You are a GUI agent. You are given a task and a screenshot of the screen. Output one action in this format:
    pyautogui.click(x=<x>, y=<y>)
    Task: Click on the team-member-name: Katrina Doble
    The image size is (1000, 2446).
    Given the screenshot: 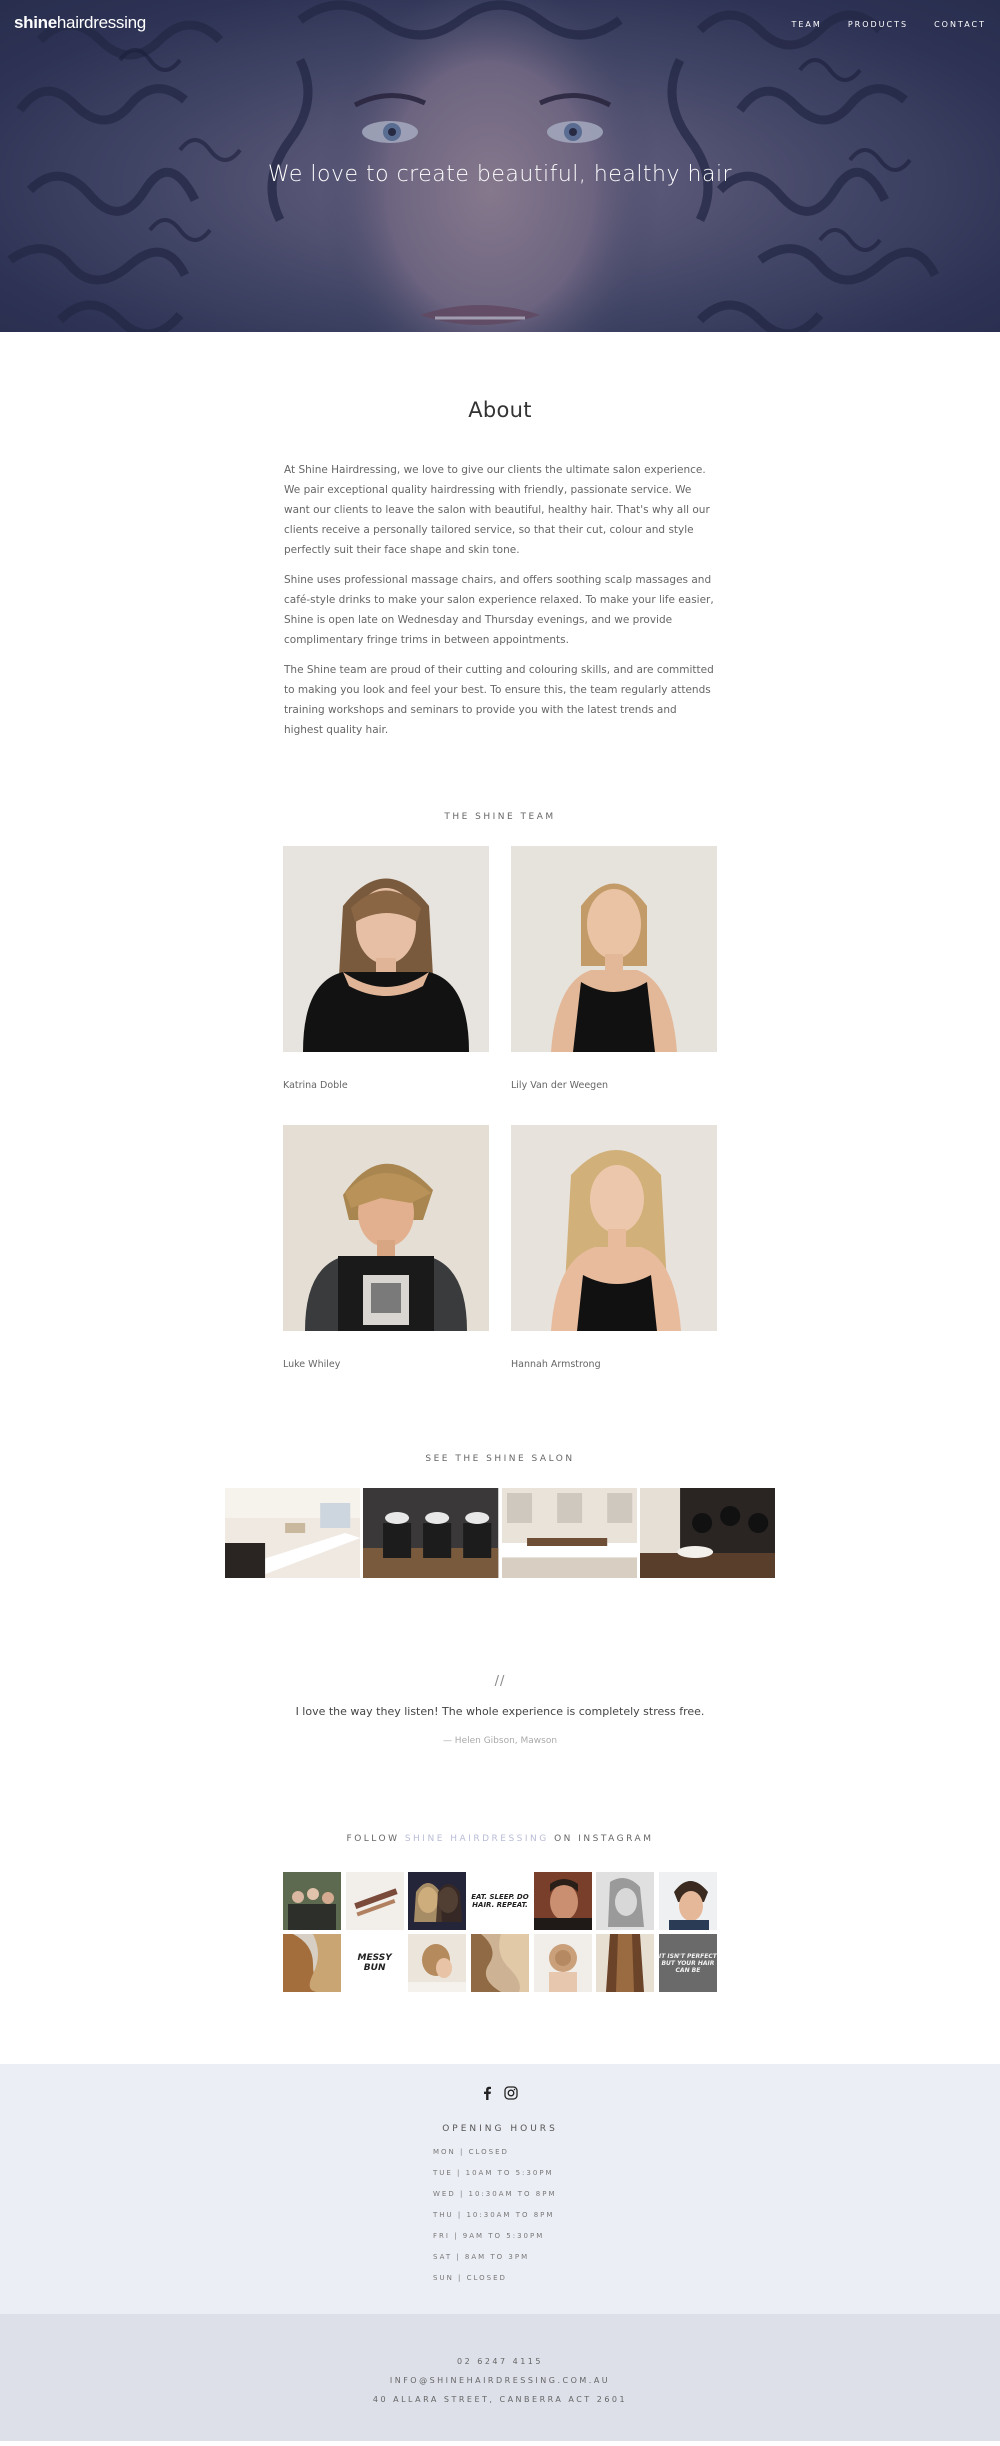 What is the action you would take?
    pyautogui.click(x=315, y=1085)
    